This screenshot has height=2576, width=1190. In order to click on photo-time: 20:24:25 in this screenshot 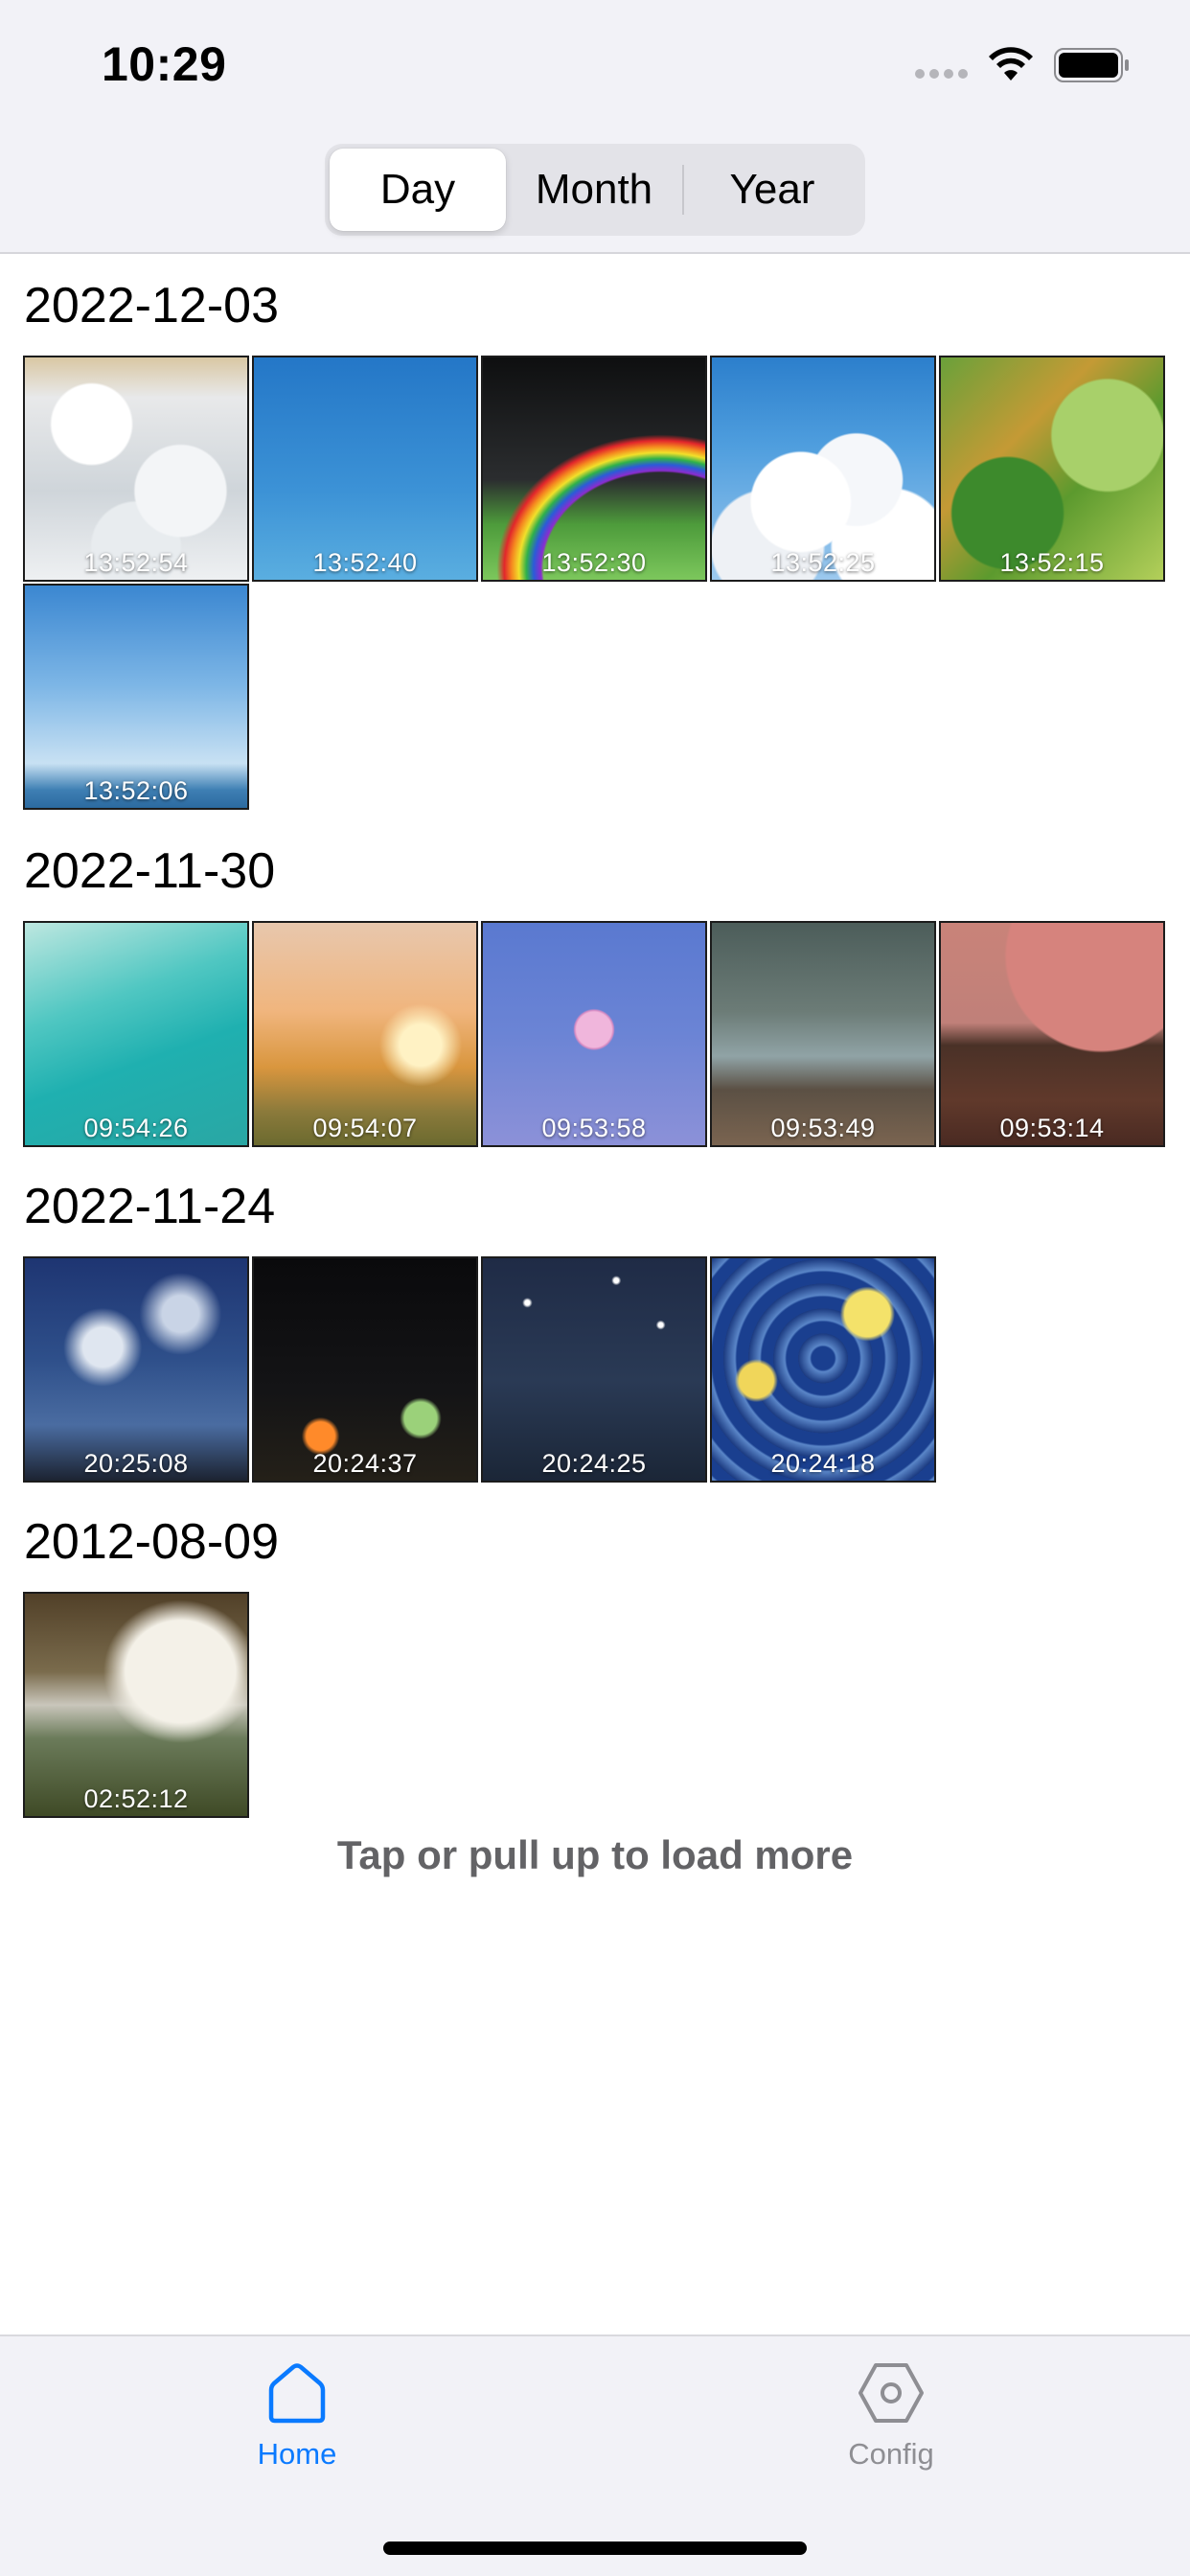, I will do `click(594, 1463)`.